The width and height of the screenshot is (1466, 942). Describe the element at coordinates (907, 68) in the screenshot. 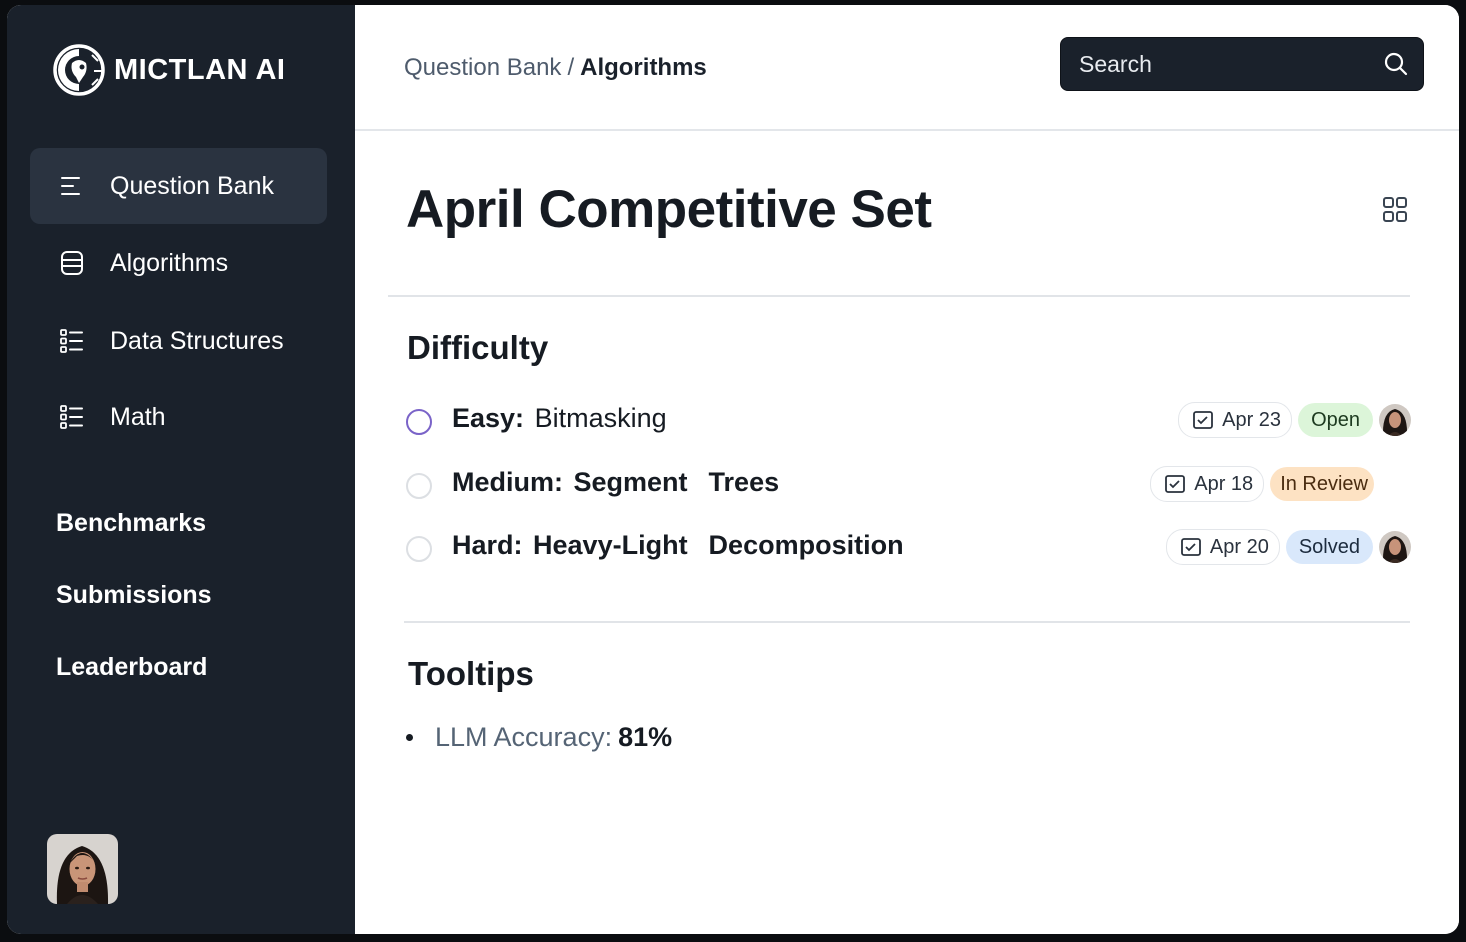

I see `top-bar: Question Bank / Algorithms` at that location.